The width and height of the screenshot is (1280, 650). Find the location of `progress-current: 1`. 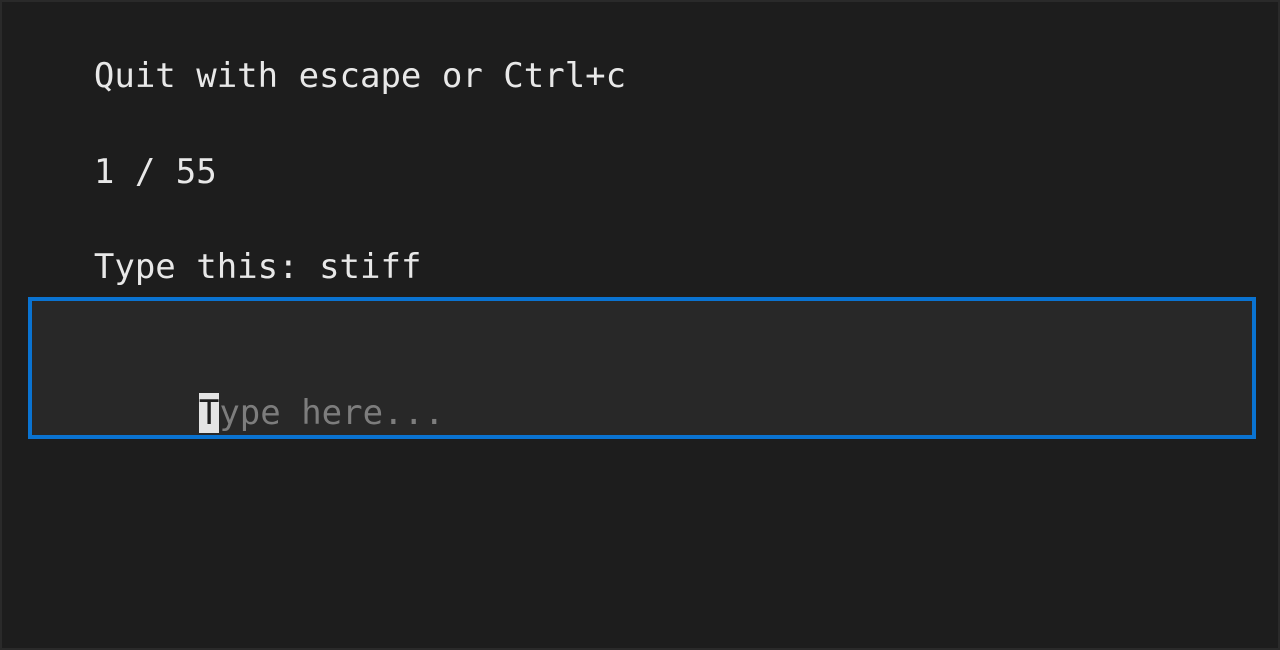

progress-current: 1 is located at coordinates (104, 172).